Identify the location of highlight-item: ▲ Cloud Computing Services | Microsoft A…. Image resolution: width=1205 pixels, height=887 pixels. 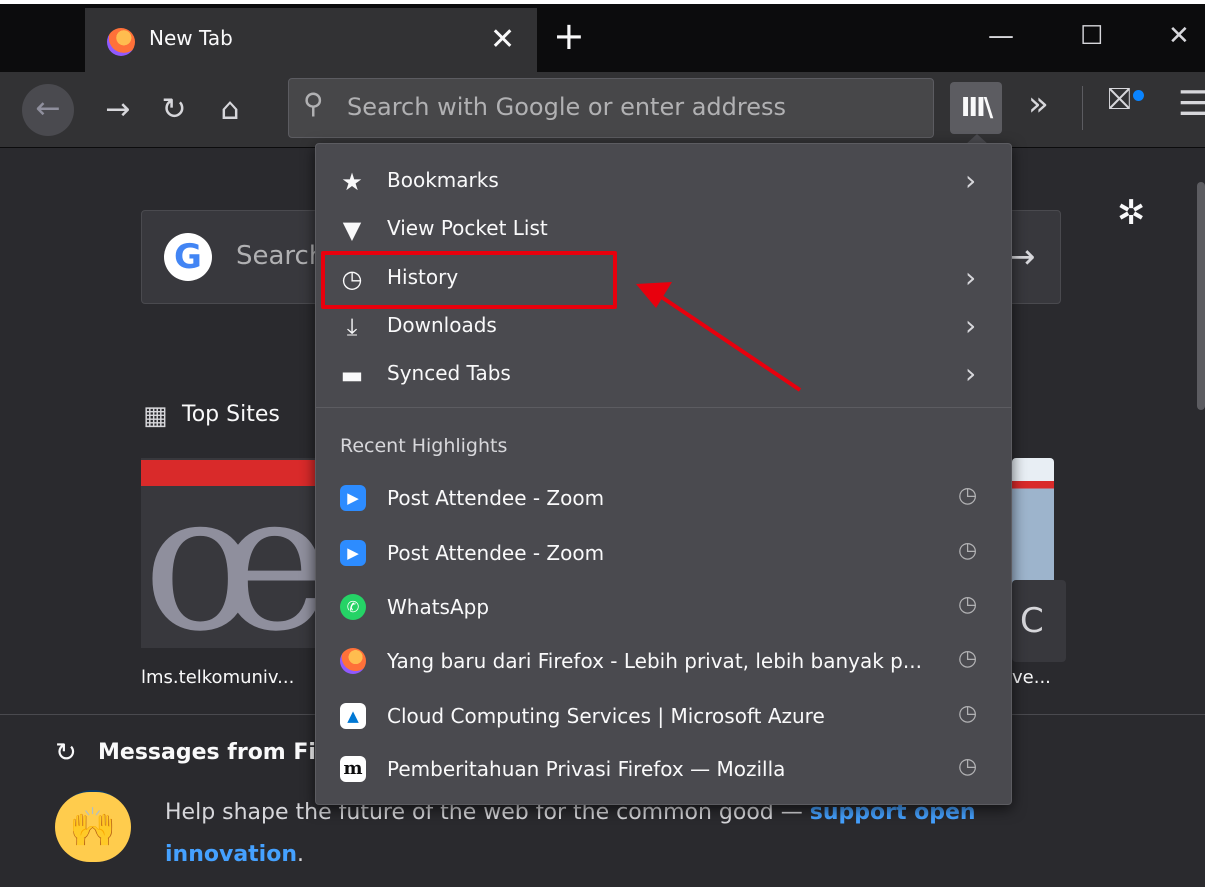
(663, 717).